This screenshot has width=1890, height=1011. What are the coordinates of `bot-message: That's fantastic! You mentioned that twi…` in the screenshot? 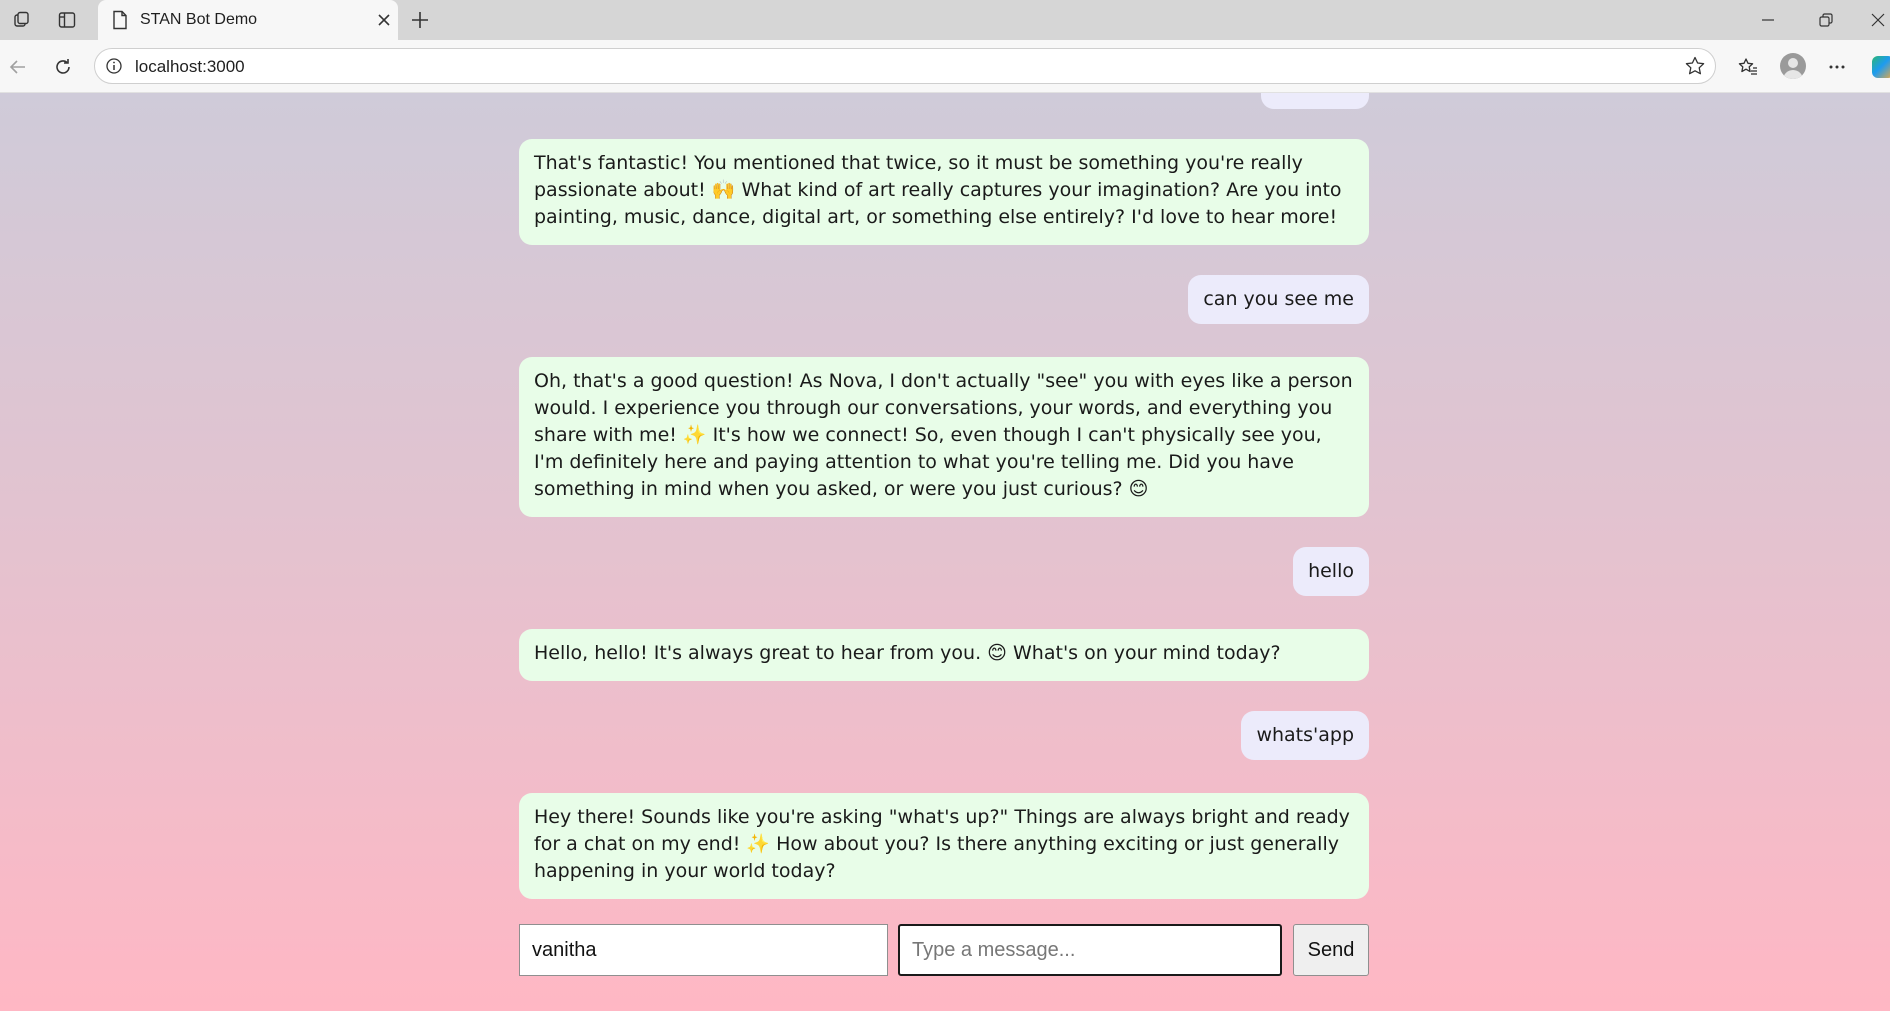 It's located at (944, 192).